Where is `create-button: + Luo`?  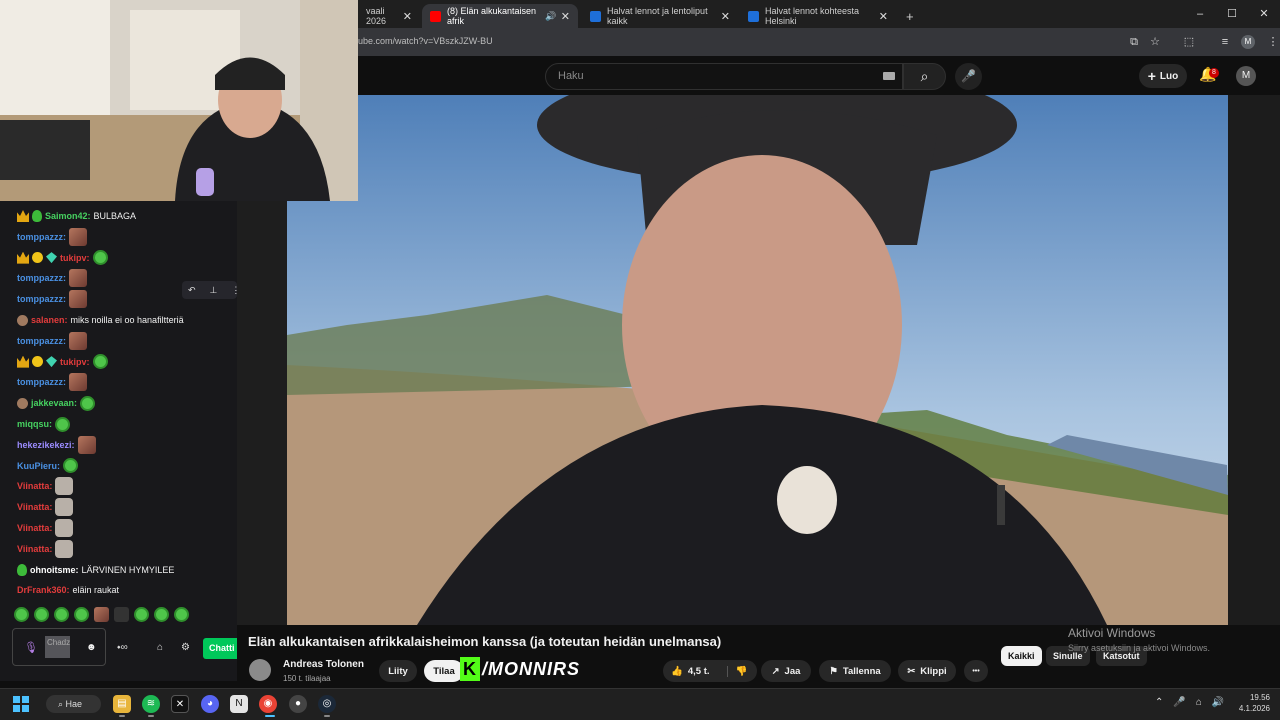
create-button: + Luo is located at coordinates (1163, 76).